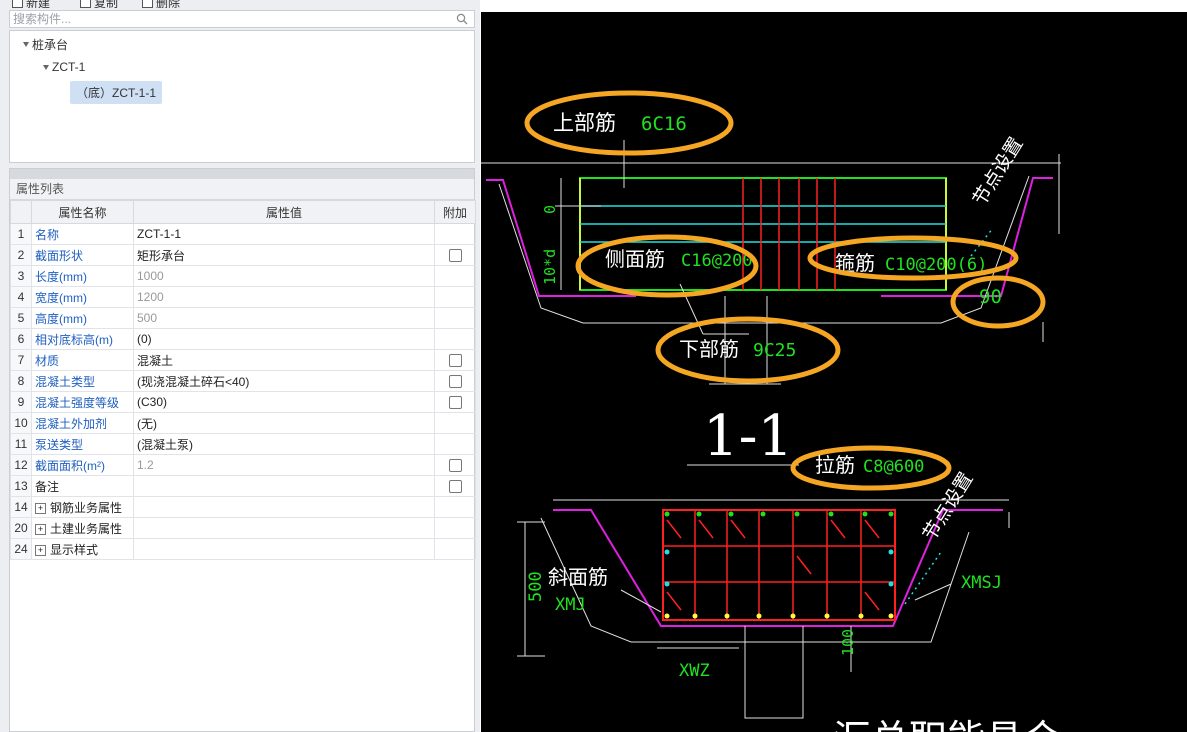 This screenshot has width=1187, height=732. Describe the element at coordinates (998, 172) in the screenshot. I see `node-setting-label: 节点设置` at that location.